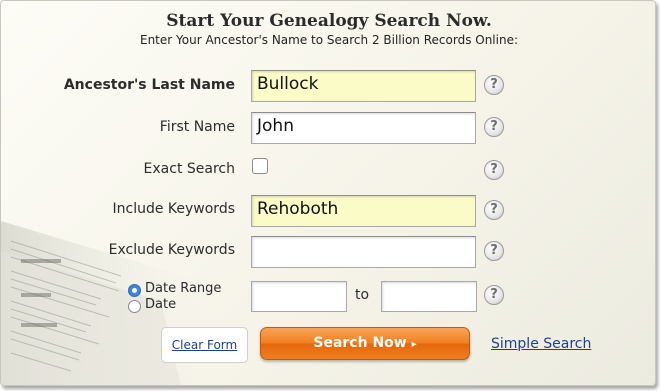  What do you see at coordinates (541, 344) in the screenshot?
I see `simple-search-link: Simple Search` at bounding box center [541, 344].